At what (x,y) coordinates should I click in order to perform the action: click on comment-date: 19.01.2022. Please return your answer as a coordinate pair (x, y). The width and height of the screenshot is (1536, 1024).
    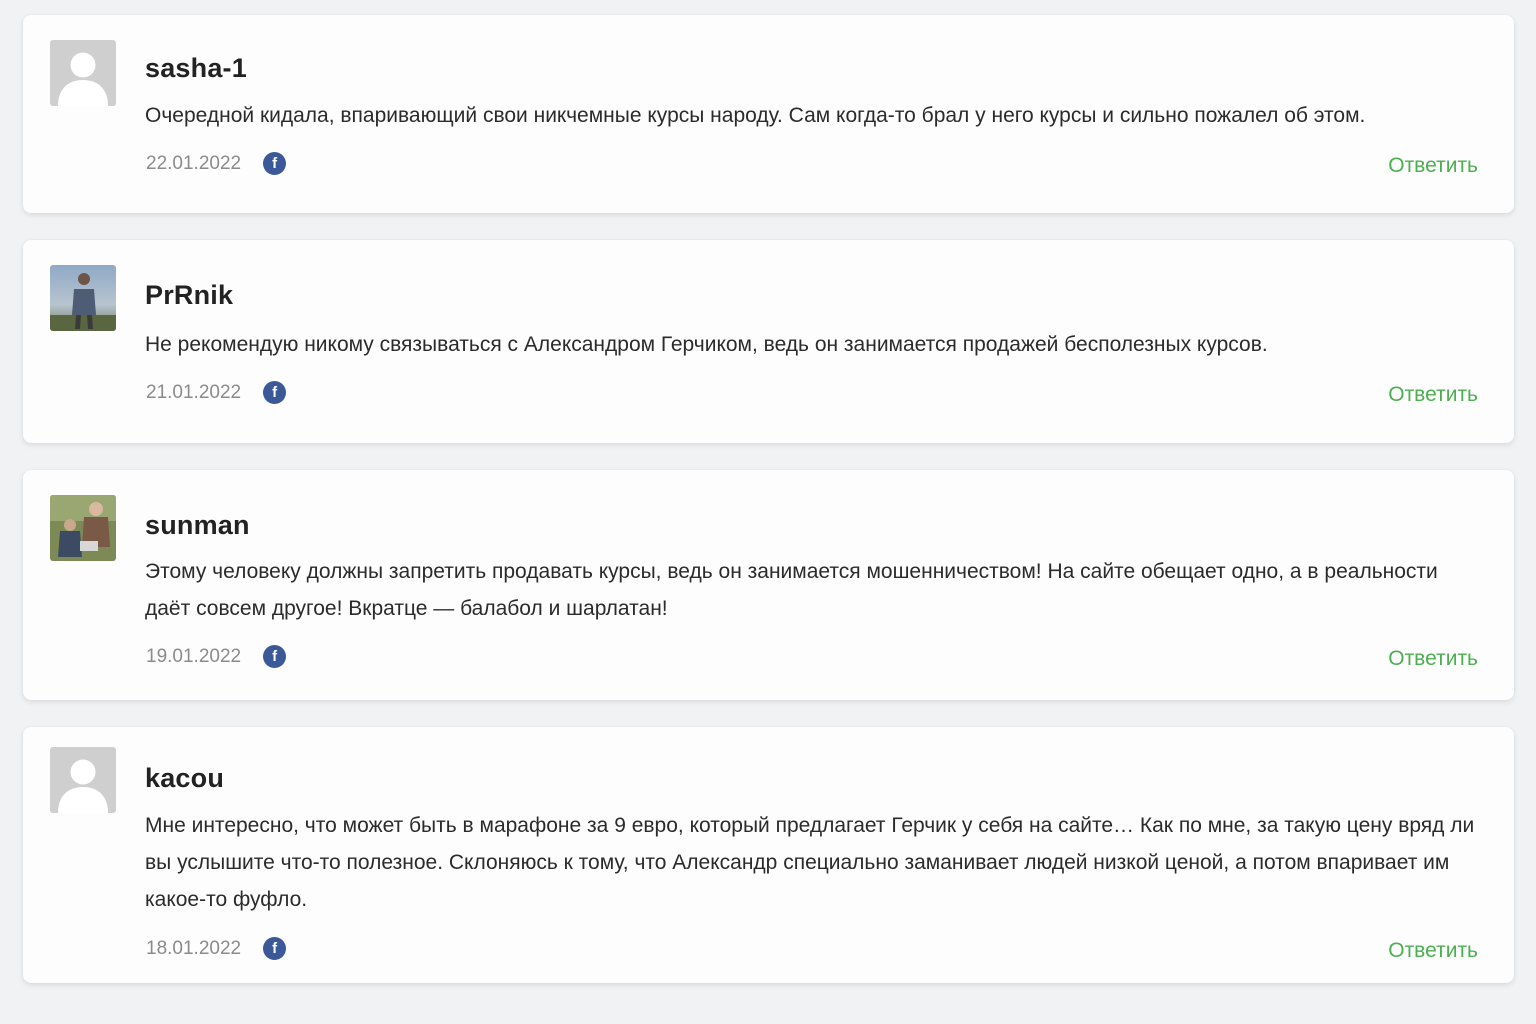
    Looking at the image, I should click on (194, 656).